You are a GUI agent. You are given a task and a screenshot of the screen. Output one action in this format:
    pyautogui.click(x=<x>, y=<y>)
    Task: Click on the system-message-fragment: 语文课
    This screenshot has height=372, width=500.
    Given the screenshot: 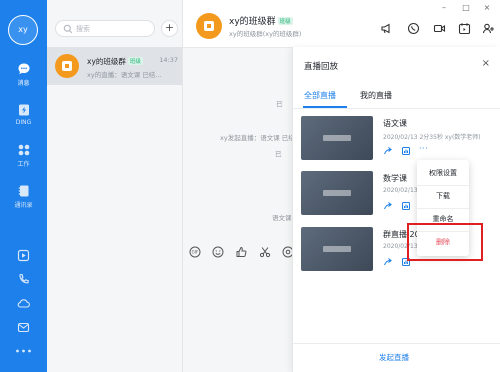 What is the action you would take?
    pyautogui.click(x=282, y=218)
    